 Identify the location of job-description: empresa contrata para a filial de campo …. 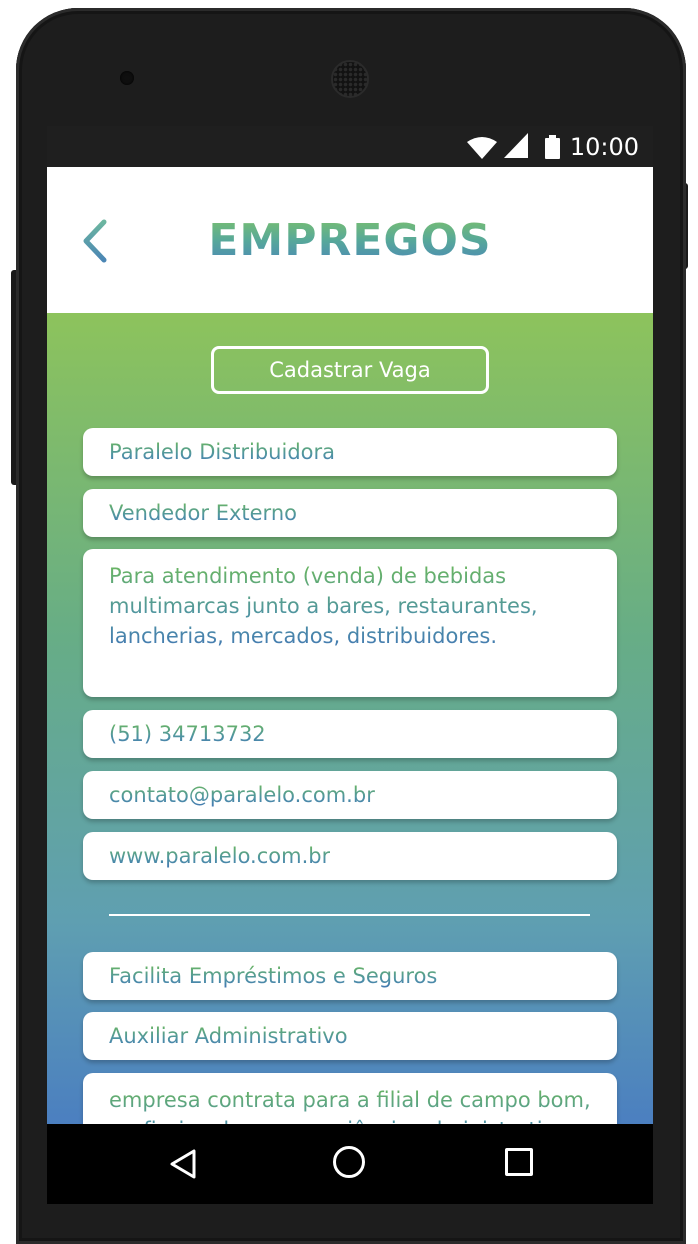
(350, 1104).